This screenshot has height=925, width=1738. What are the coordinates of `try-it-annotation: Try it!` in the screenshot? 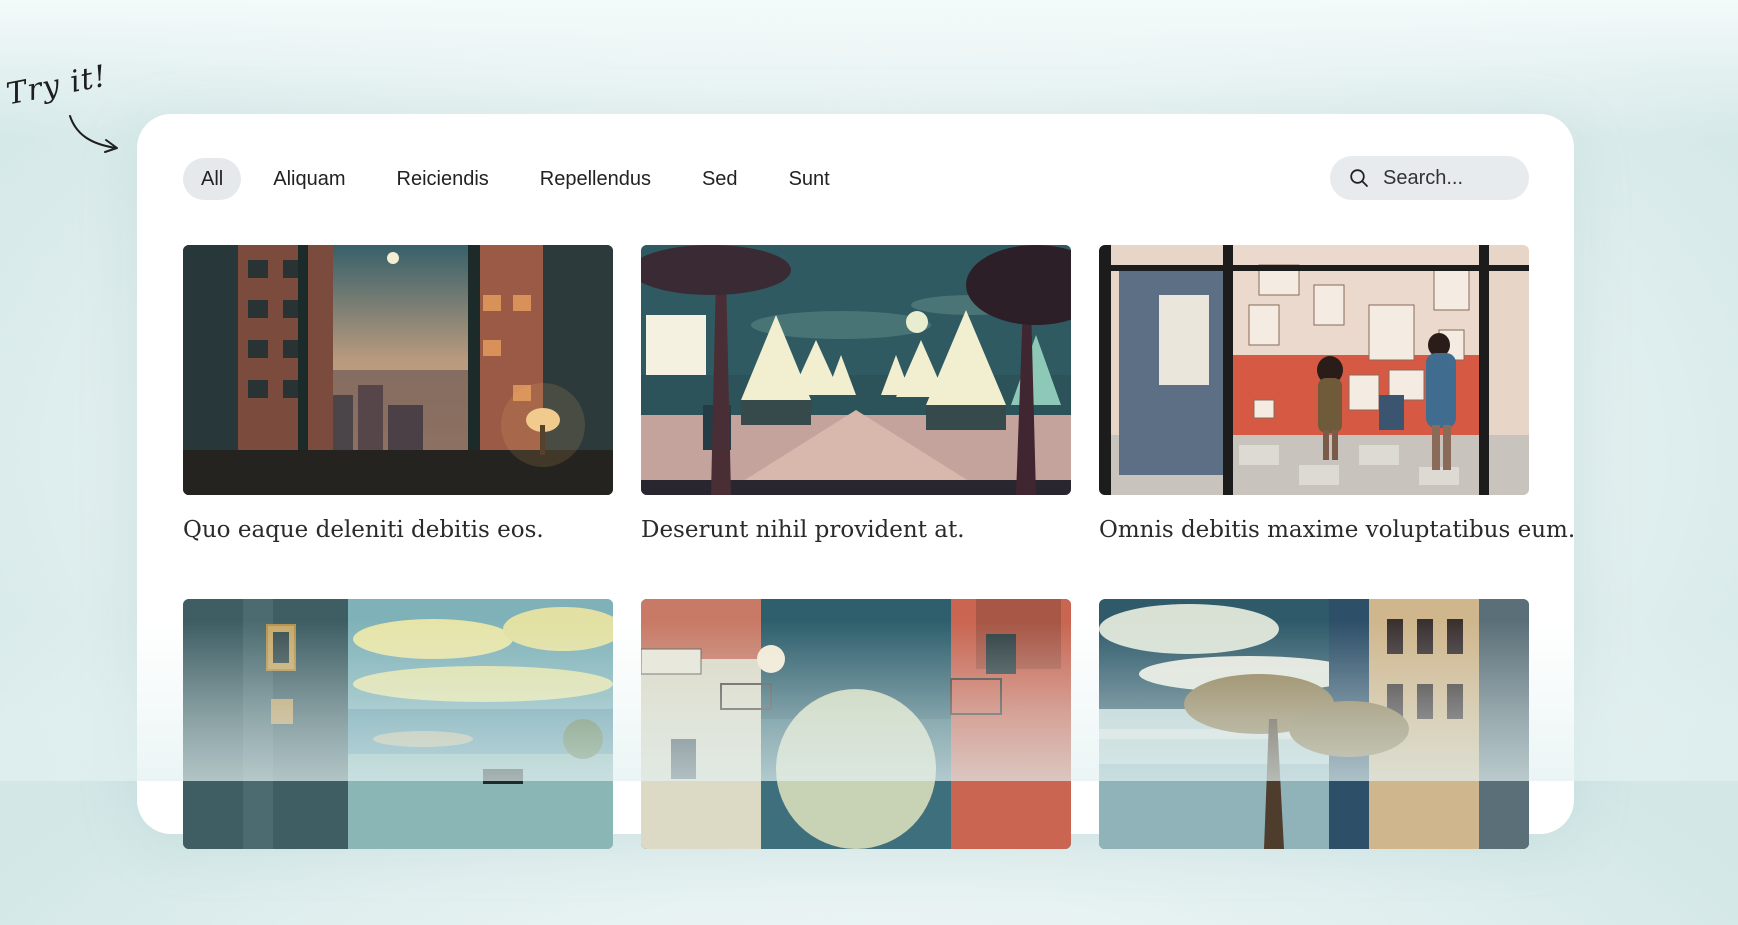 It's located at (64, 109).